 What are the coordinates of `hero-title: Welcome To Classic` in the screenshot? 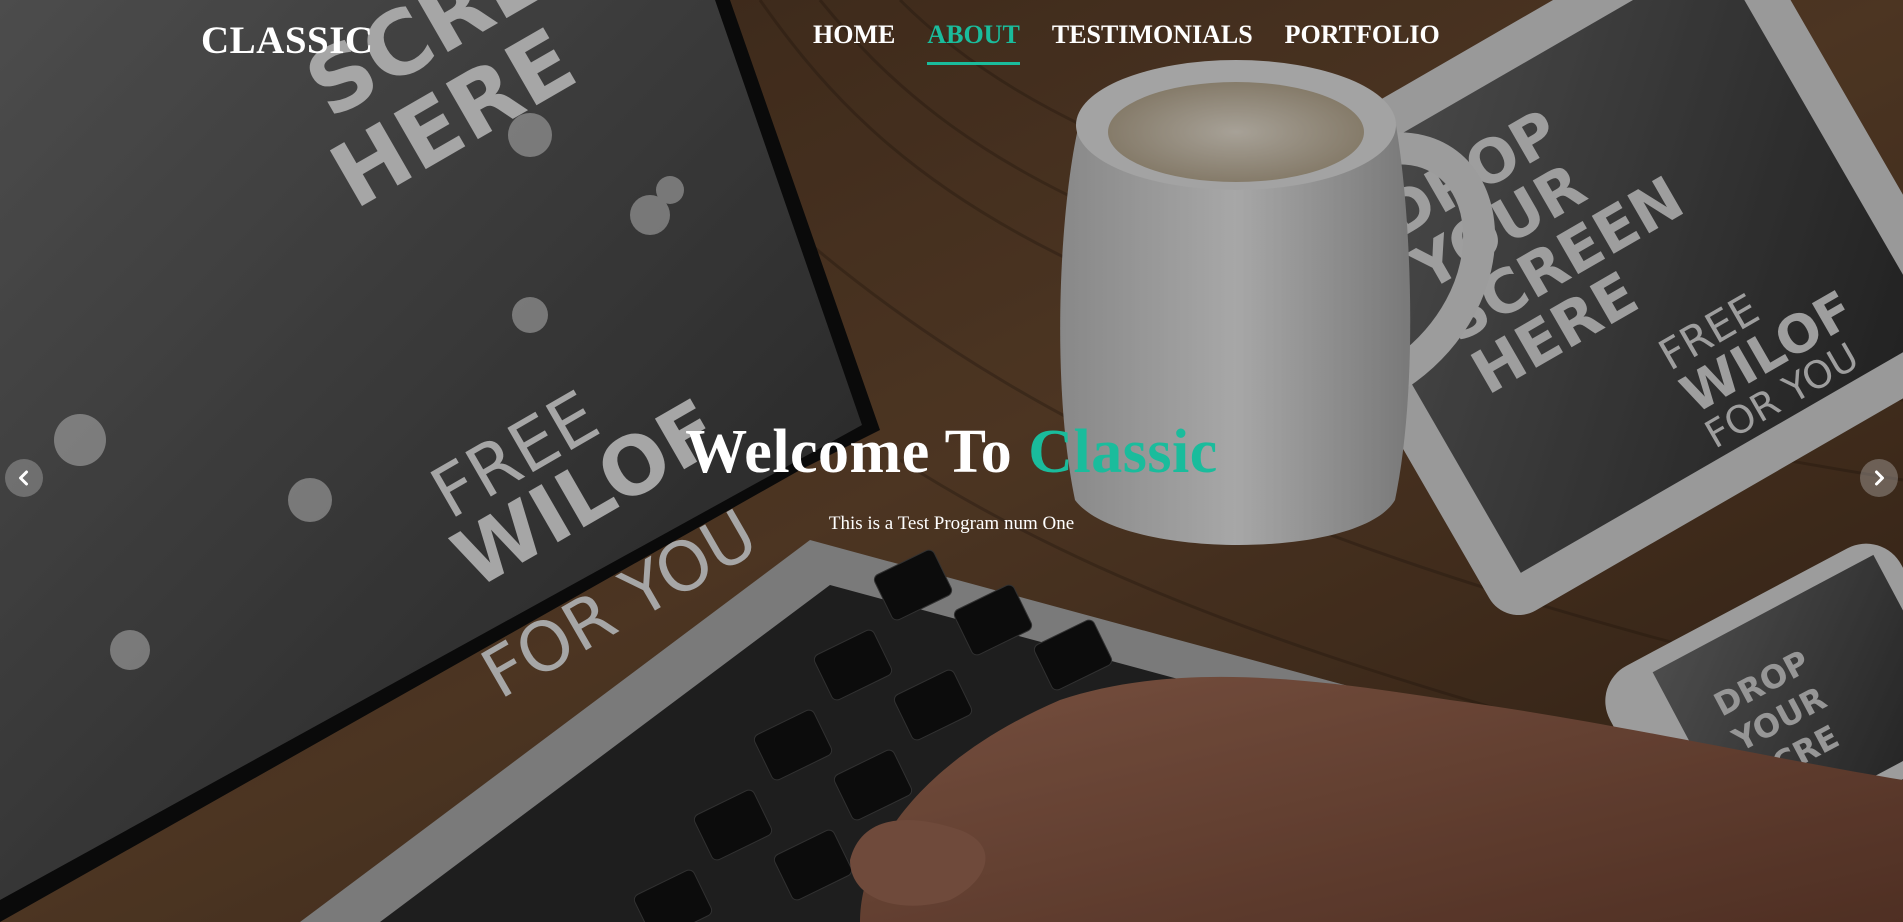 It's located at (951, 452).